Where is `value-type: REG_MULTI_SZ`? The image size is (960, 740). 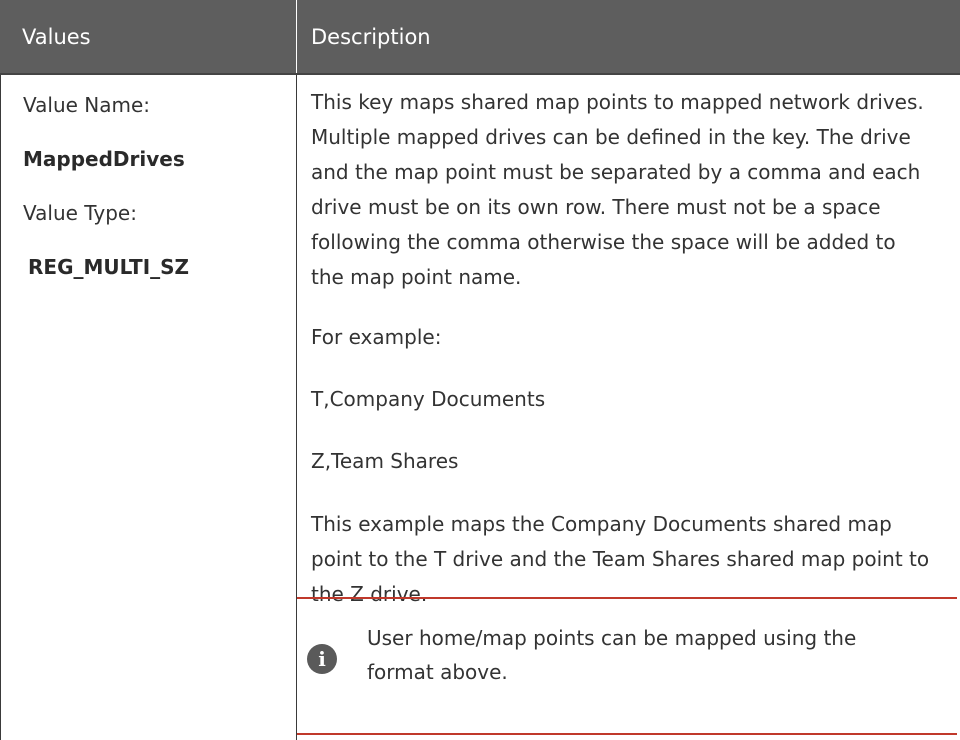
value-type: REG_MULTI_SZ is located at coordinates (109, 267).